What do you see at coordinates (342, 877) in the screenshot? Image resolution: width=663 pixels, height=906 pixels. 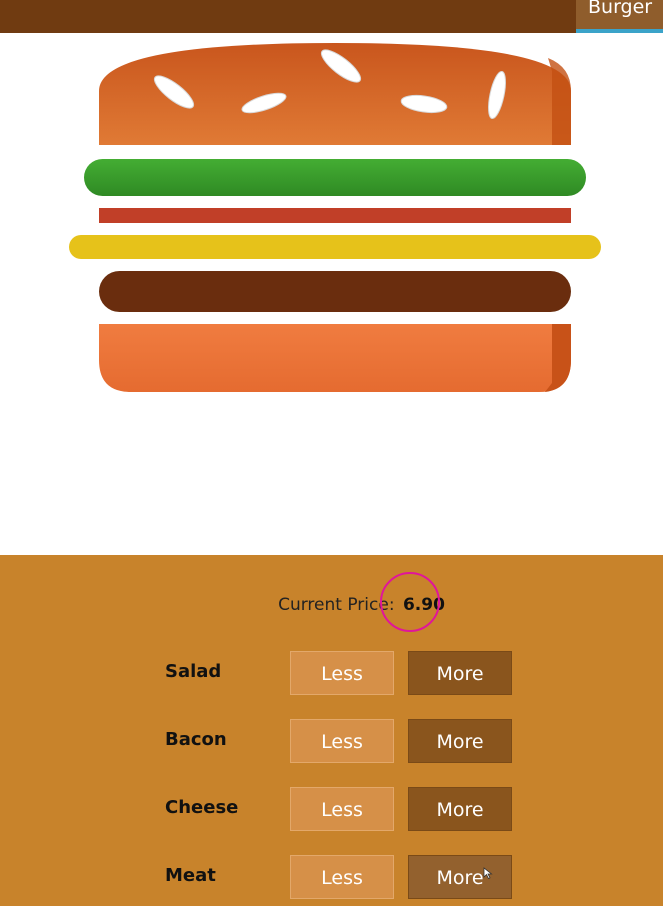 I see `meat-less-button: Less` at bounding box center [342, 877].